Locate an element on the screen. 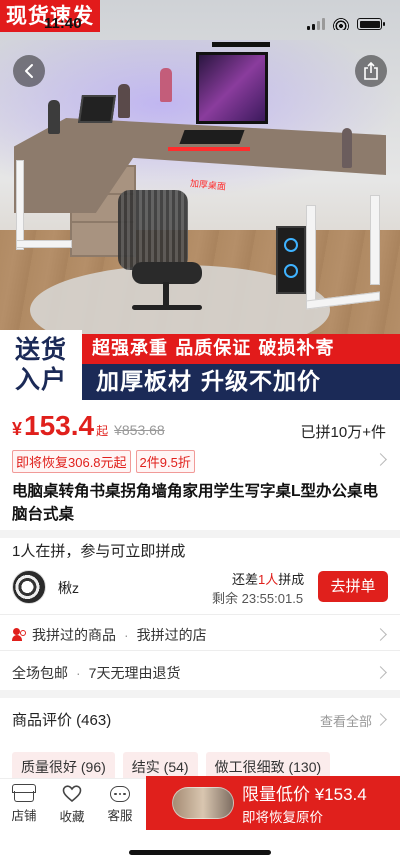  product-title: 电脑桌转角书桌拐角墙角家用学生写字桌L型办公桌电脑台式桌 is located at coordinates (195, 503).